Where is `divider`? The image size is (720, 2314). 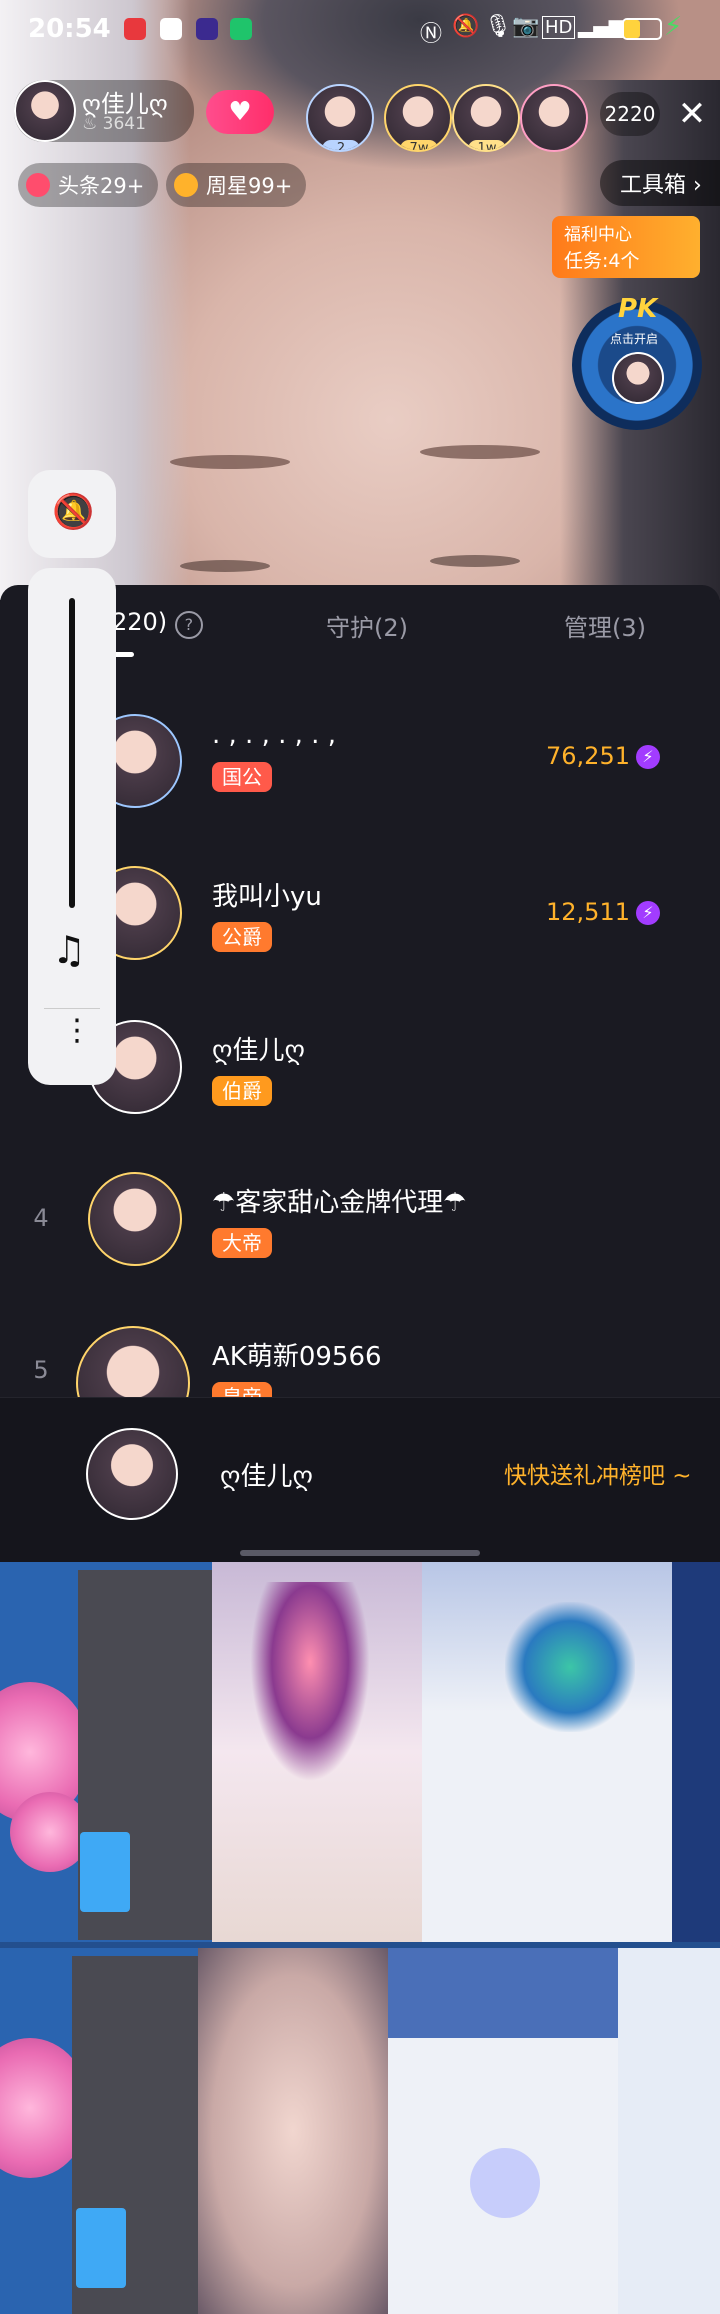
divider is located at coordinates (72, 1008).